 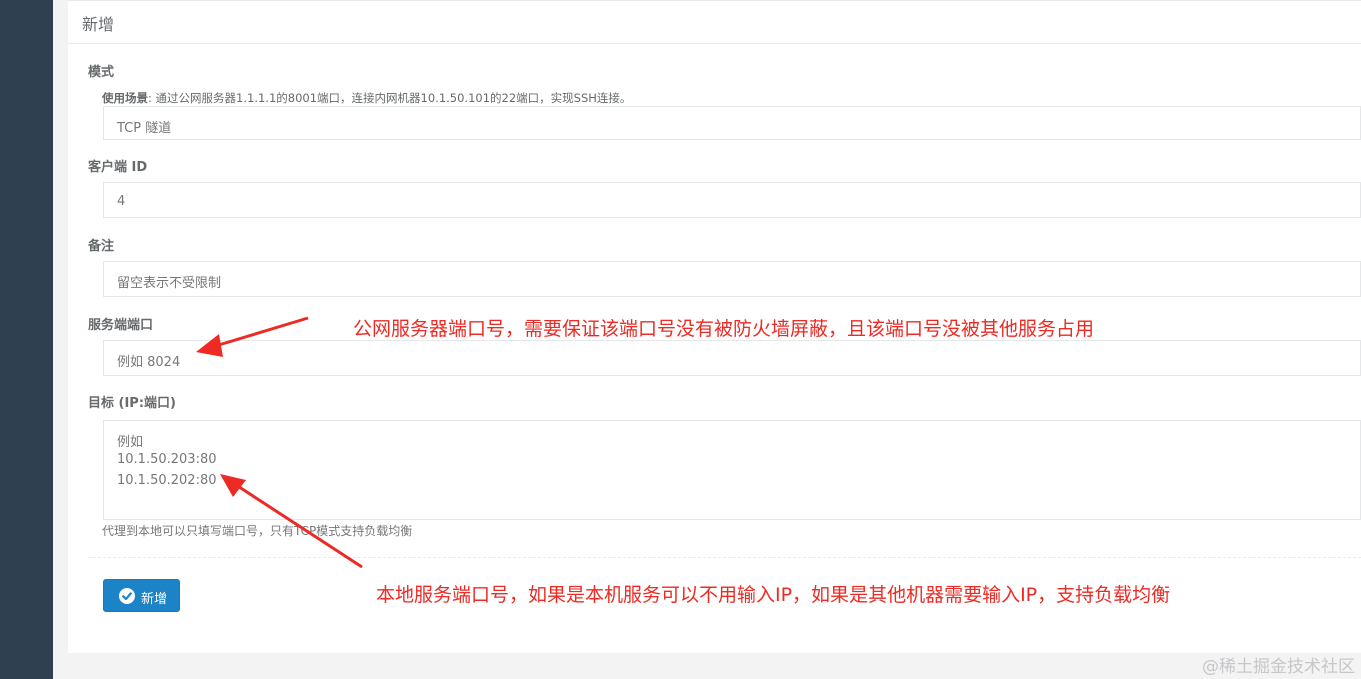 I want to click on arrowhead-server-port, so click(x=209, y=345).